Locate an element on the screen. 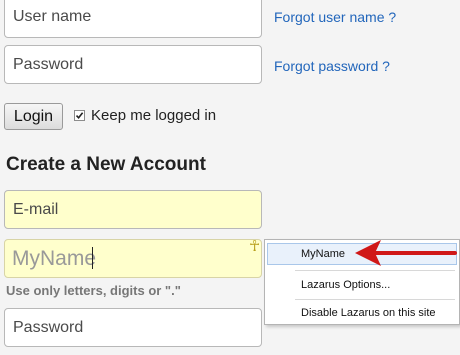  keep-logged-in-label: Keep me logged in is located at coordinates (153, 115).